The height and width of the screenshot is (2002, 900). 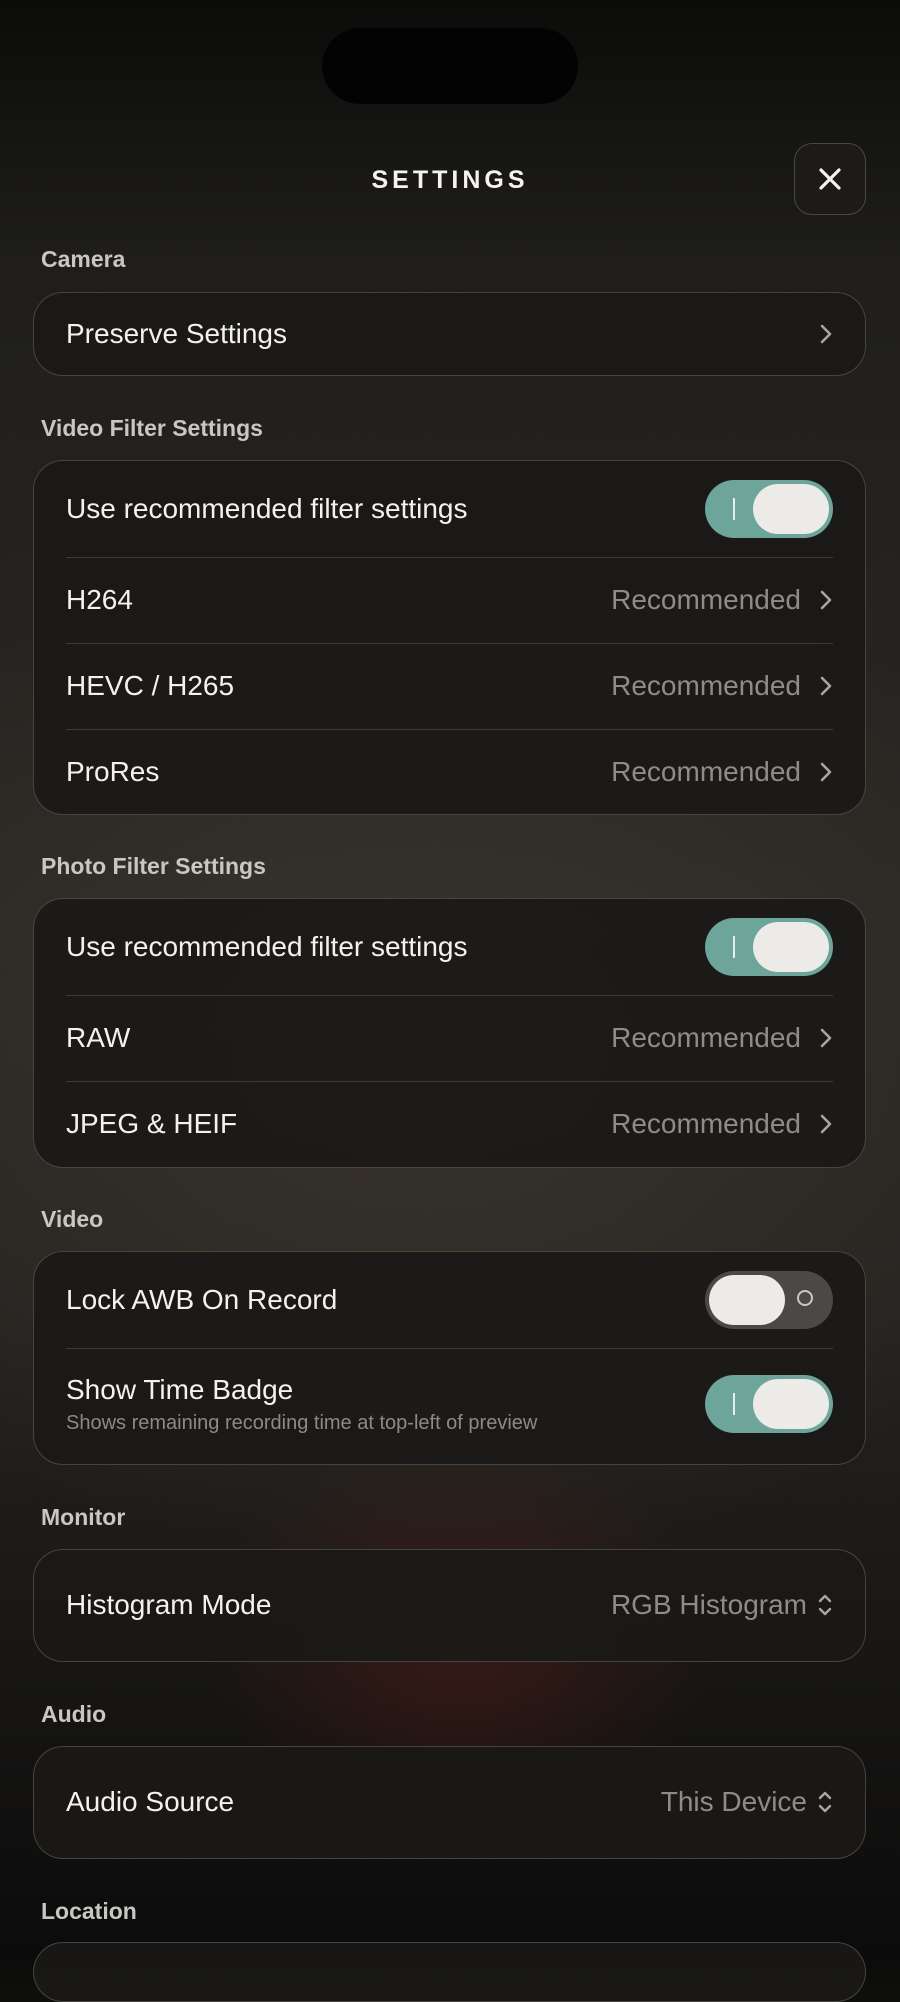 I want to click on h264-label: H264, so click(x=99, y=599).